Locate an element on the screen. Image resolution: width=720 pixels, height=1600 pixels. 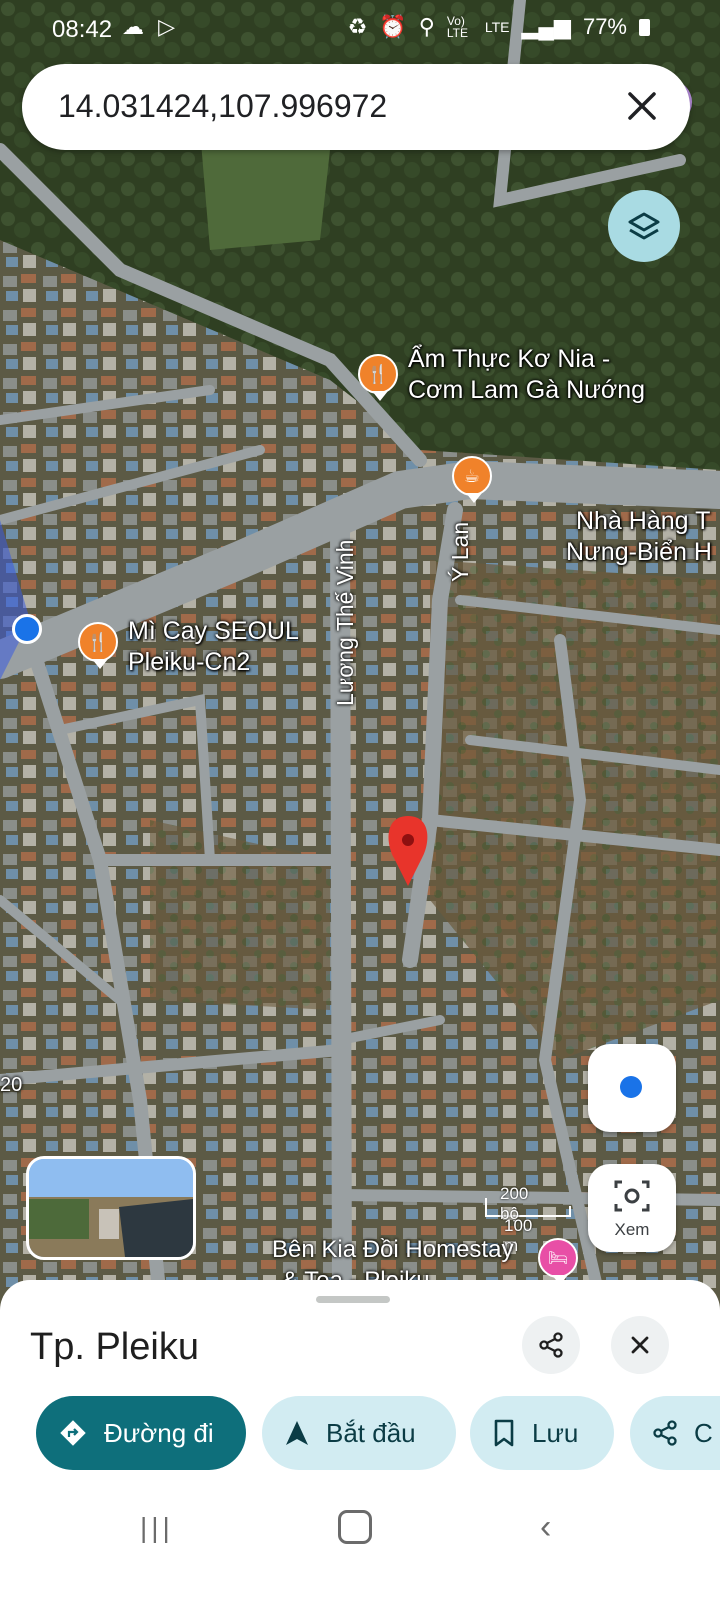
navigation-icon is located at coordinates (297, 1433).